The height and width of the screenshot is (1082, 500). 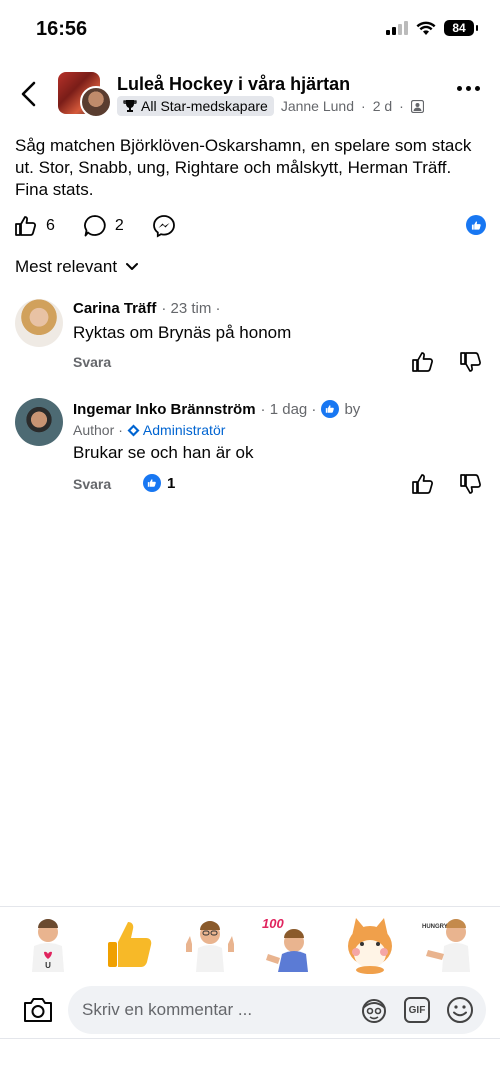 I want to click on svg-text: U, so click(x=48, y=965).